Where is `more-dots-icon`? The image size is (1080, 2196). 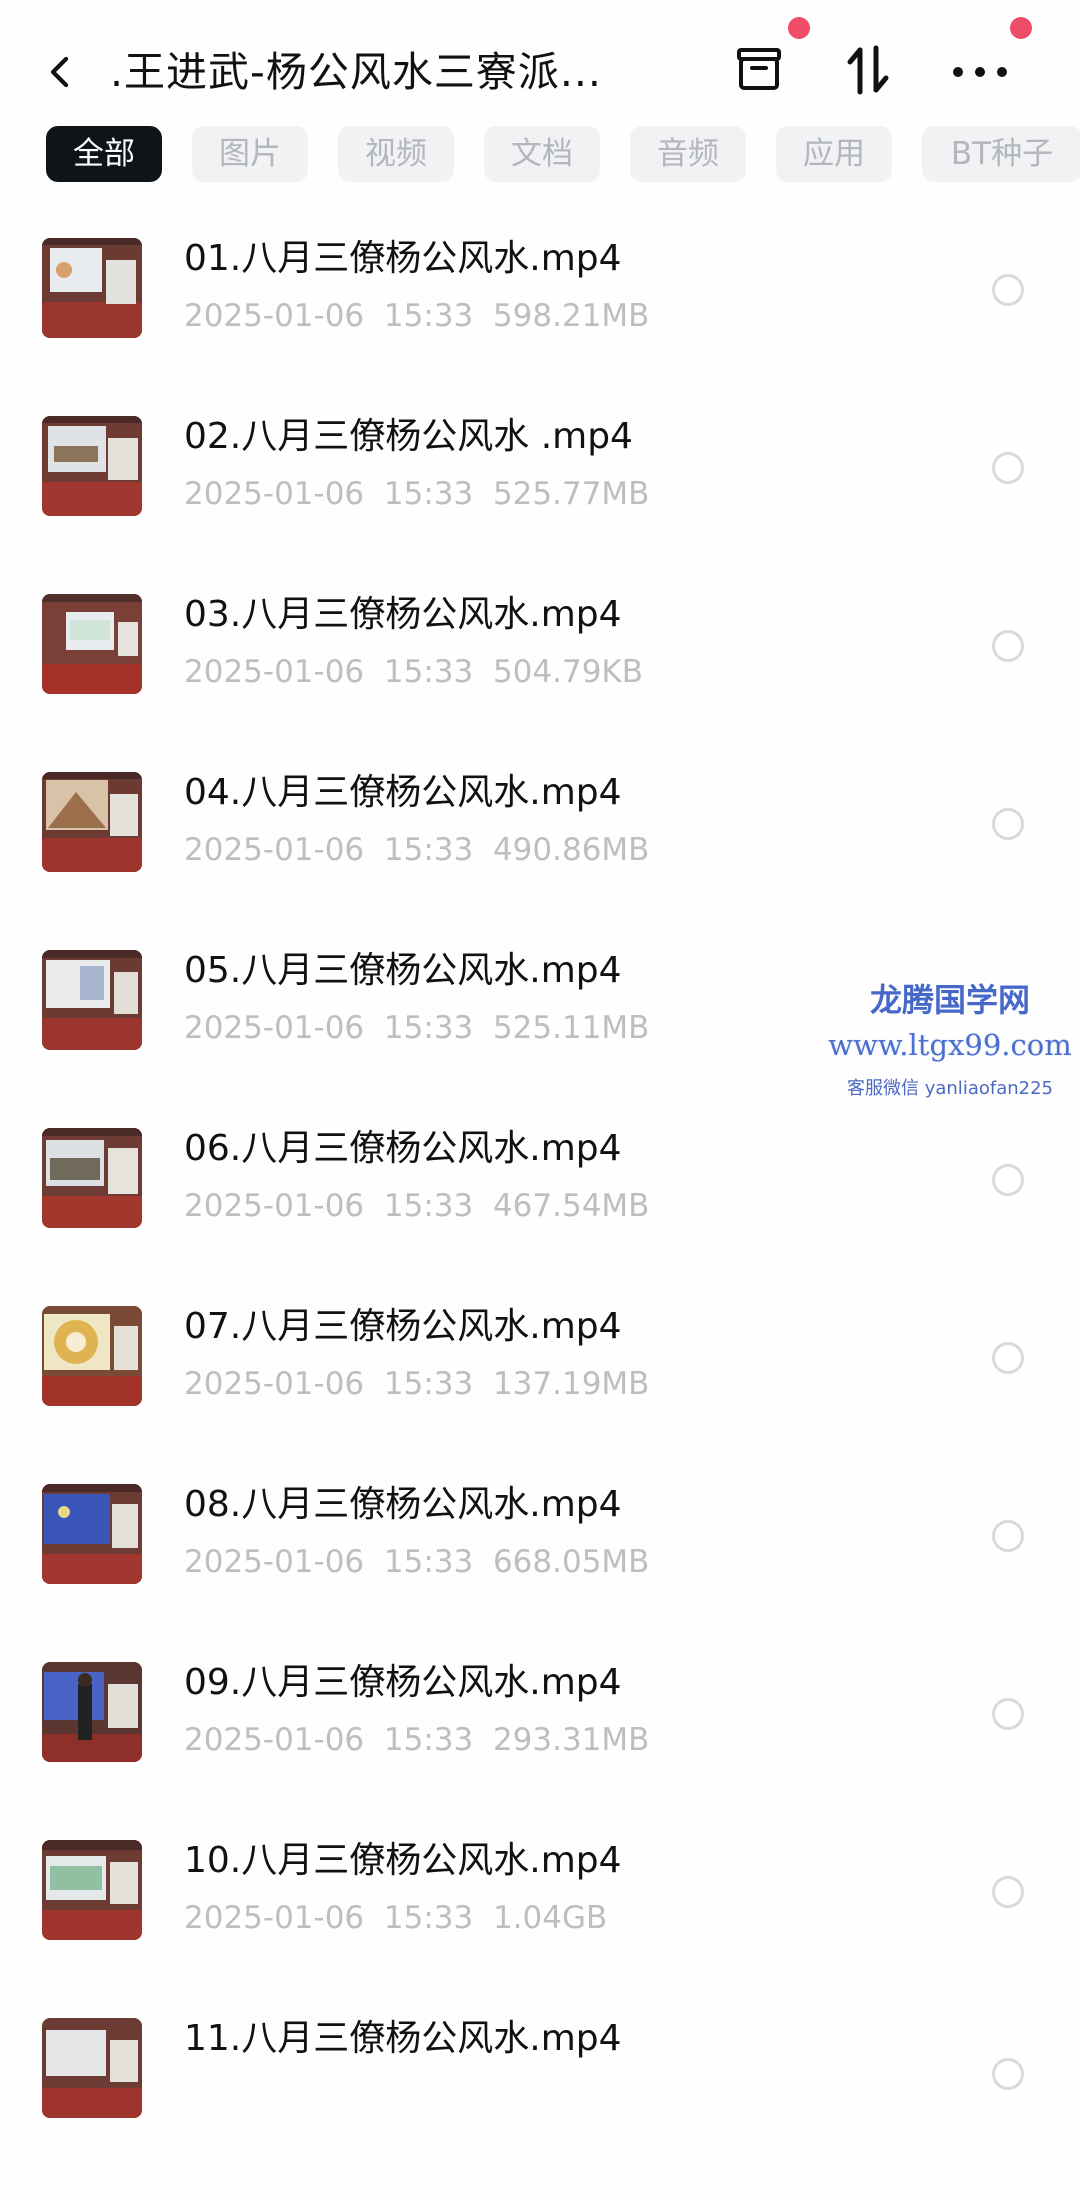
more-dots-icon is located at coordinates (980, 72).